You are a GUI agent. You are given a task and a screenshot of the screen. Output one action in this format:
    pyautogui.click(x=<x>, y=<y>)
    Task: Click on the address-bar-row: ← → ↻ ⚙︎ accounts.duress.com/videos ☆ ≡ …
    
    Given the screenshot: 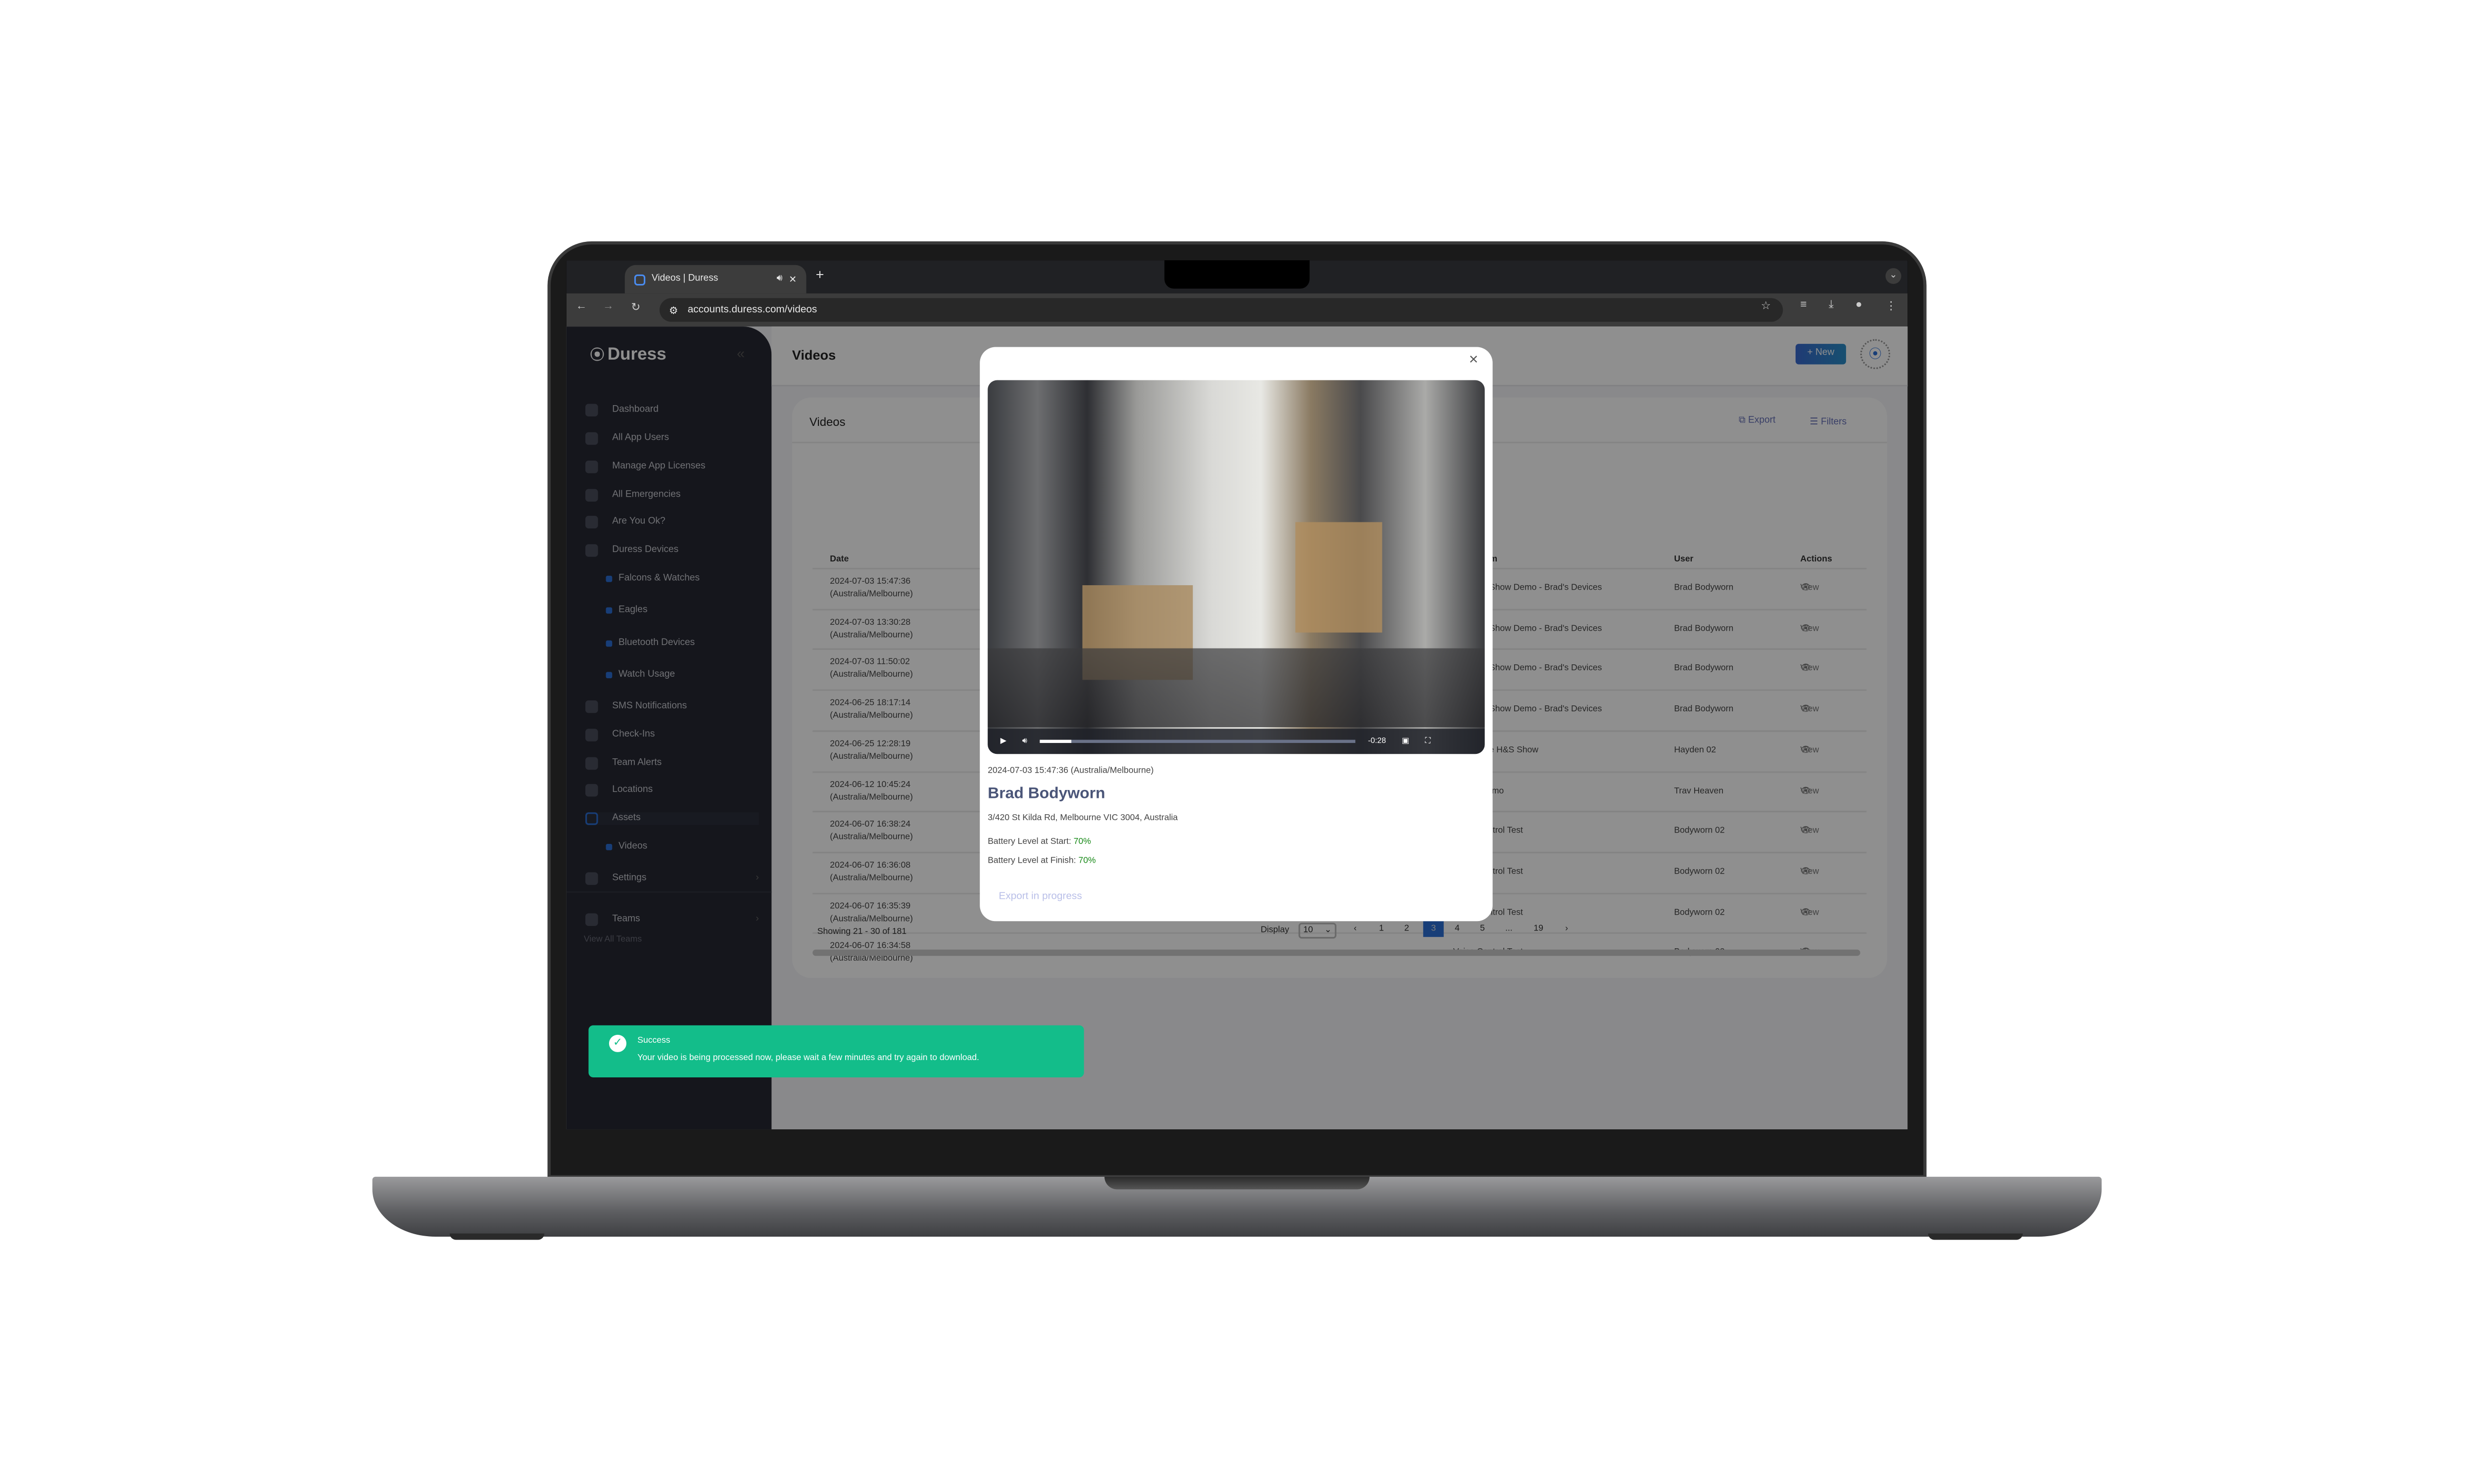 What is the action you would take?
    pyautogui.click(x=1237, y=310)
    